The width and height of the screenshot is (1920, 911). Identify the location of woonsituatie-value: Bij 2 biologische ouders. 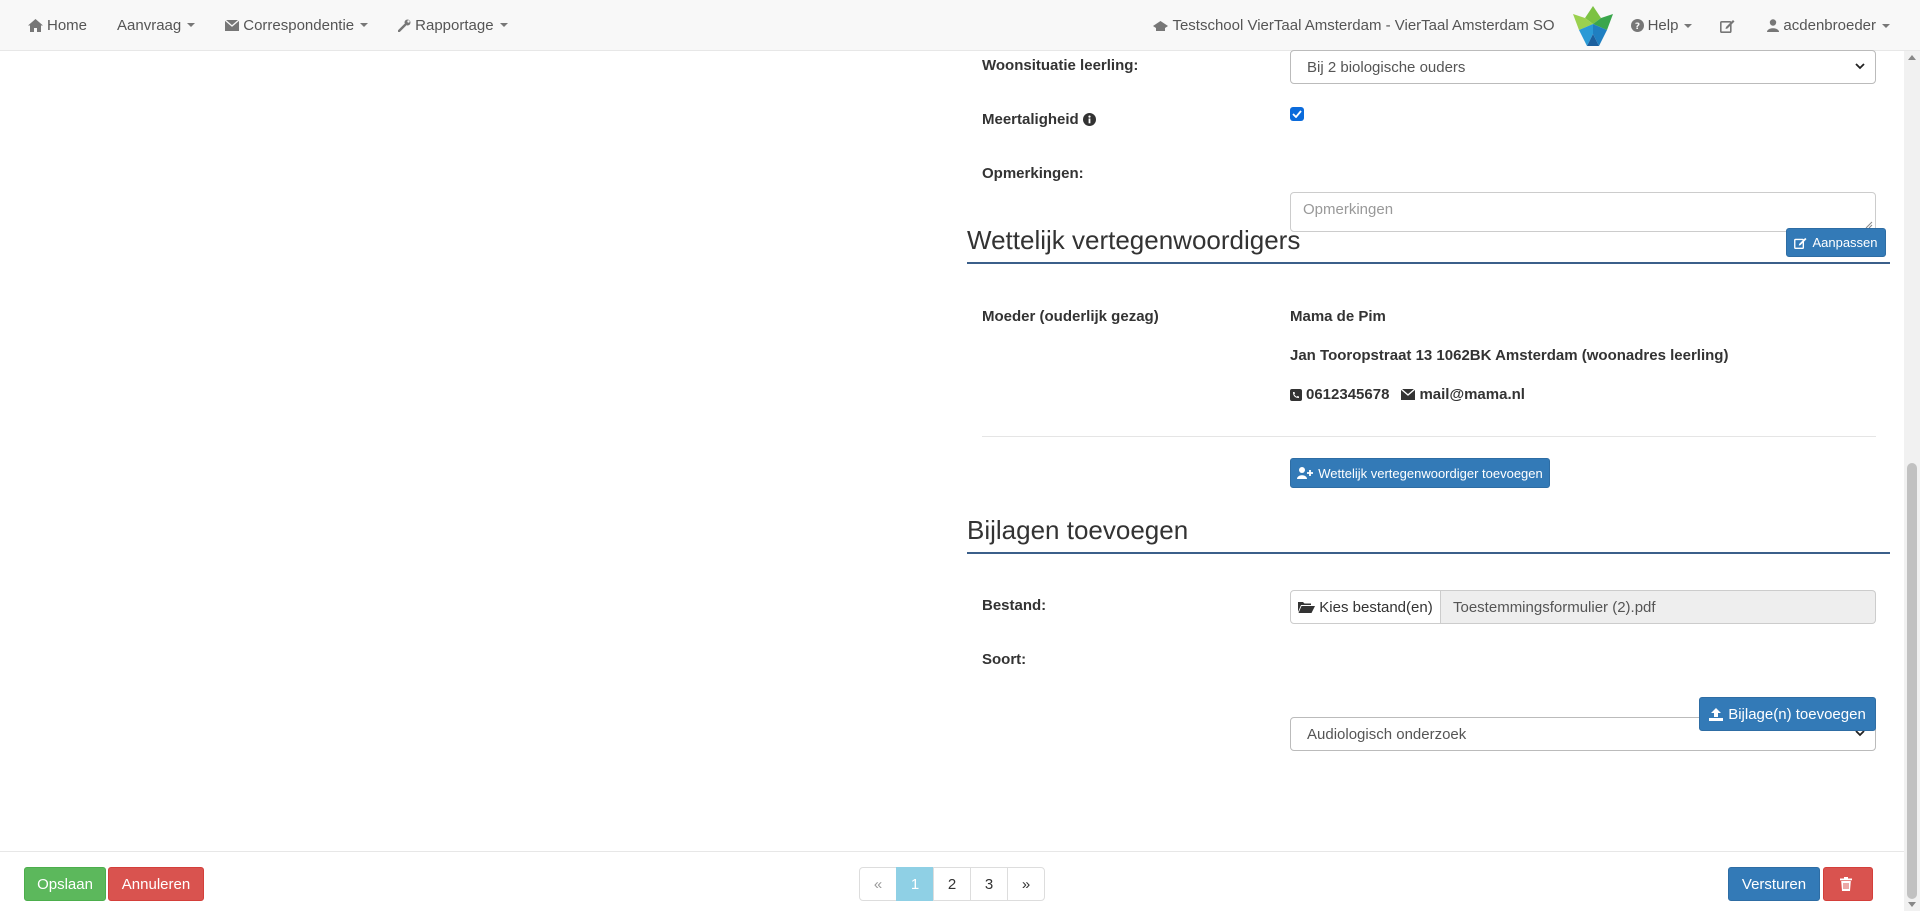
(1386, 67).